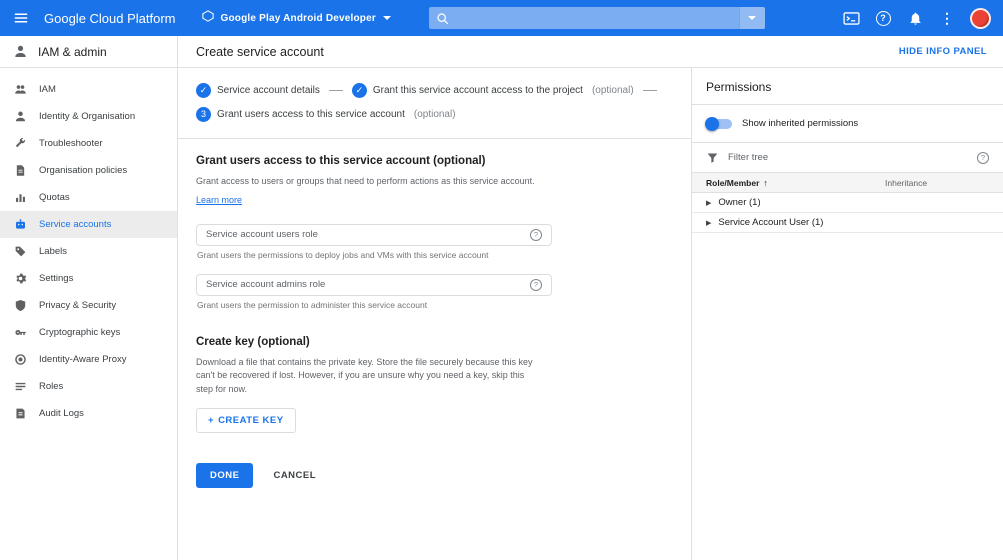 Image resolution: width=1003 pixels, height=560 pixels. I want to click on sidebar-item-label: Privacy & Security, so click(78, 305).